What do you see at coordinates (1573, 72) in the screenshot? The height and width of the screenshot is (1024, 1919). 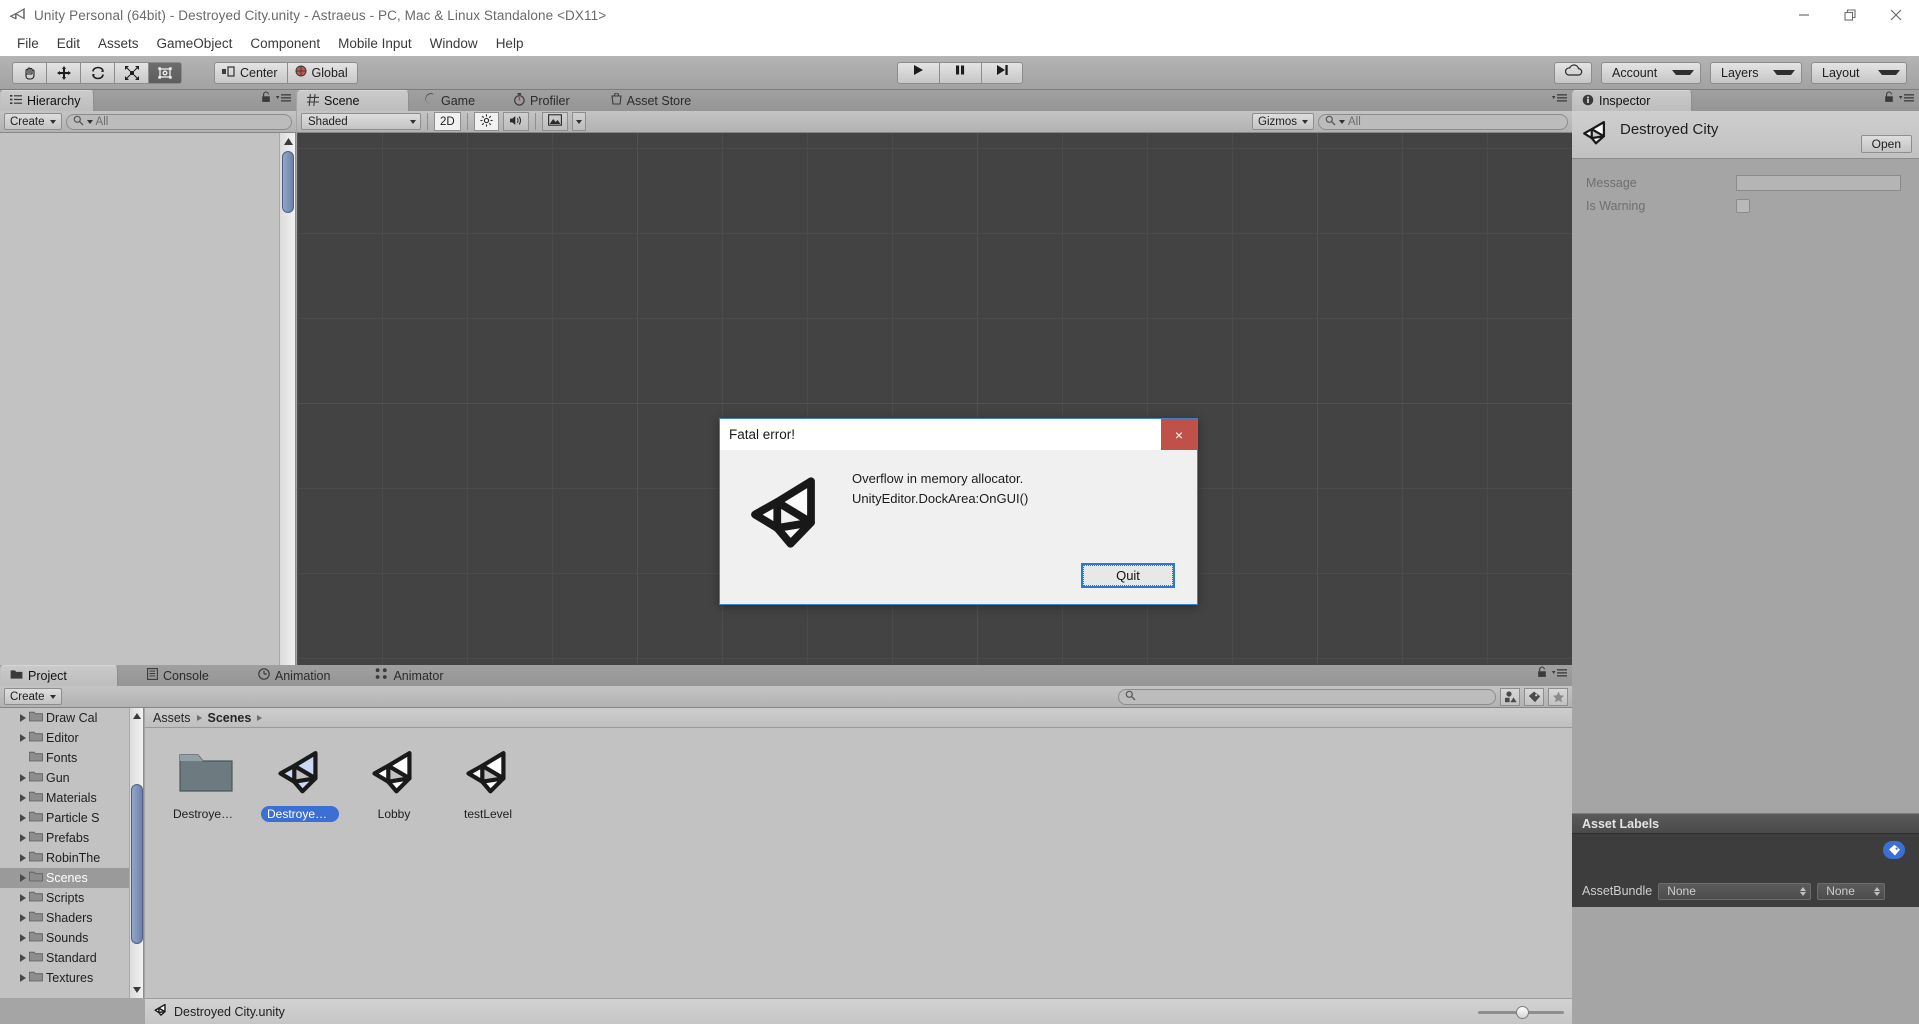 I see `cloud-services-button` at bounding box center [1573, 72].